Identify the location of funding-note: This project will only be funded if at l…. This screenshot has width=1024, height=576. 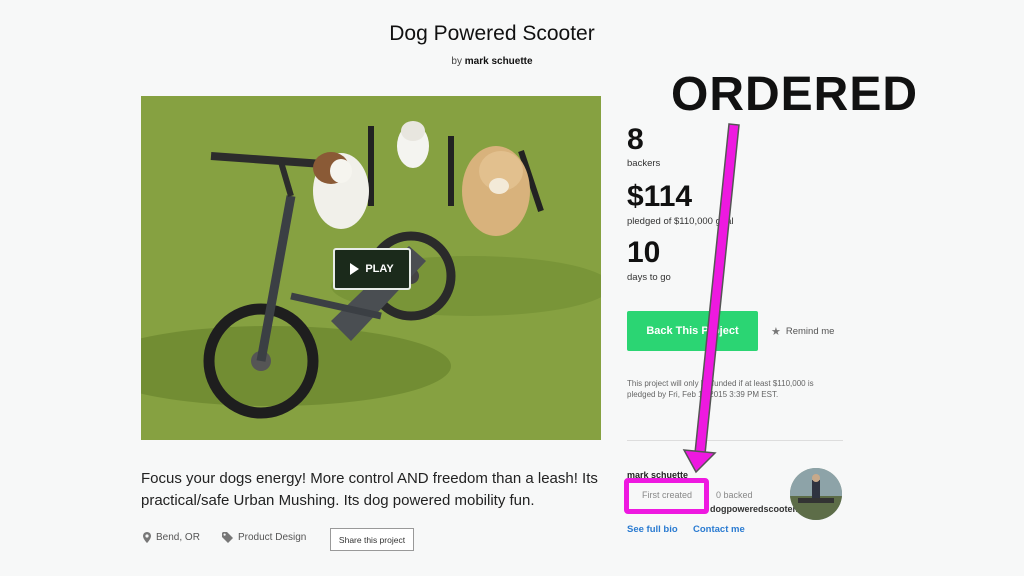
(720, 389).